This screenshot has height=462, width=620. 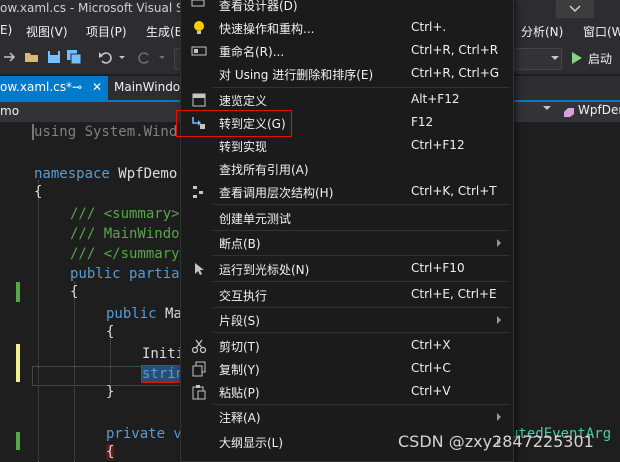 I want to click on menu-item-comment: 注释(A), so click(x=347, y=416).